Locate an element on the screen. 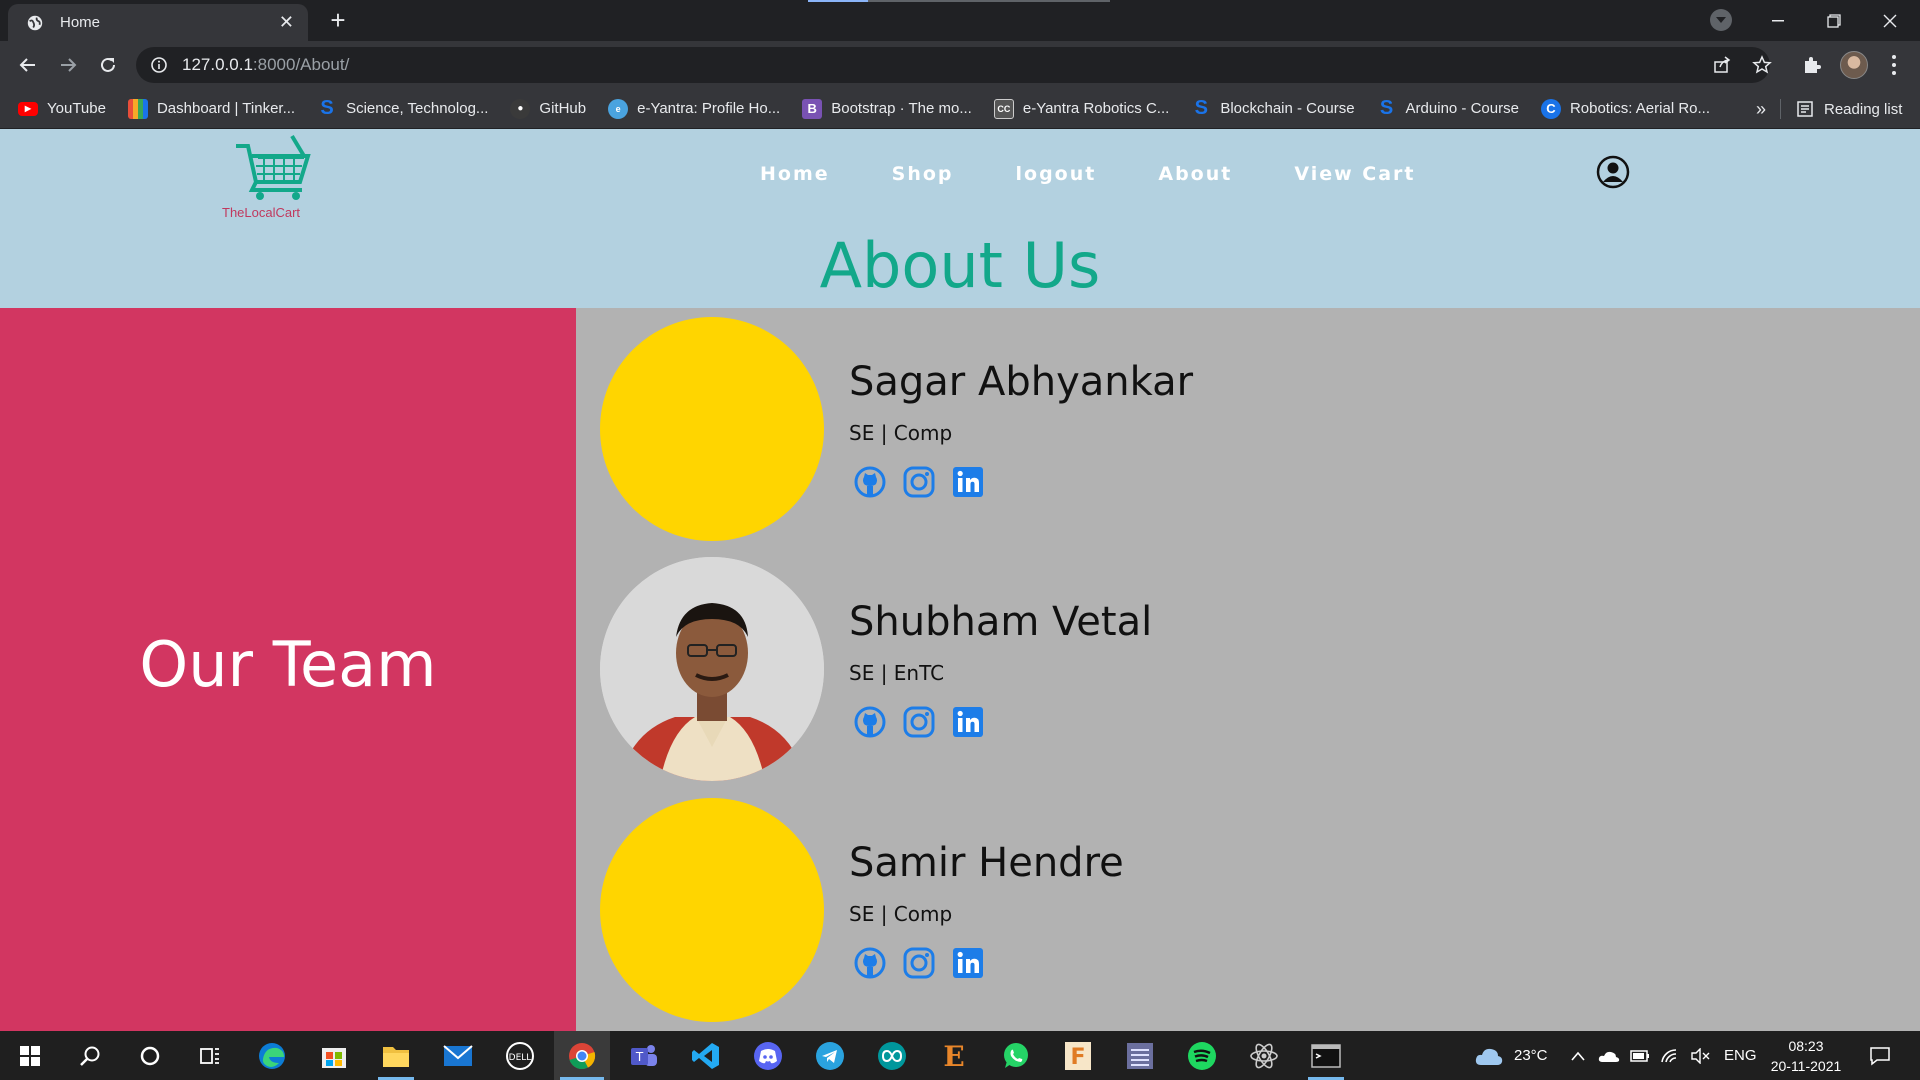 The width and height of the screenshot is (1920, 1080). address-bar: 127.0.0.1:8000/About/ is located at coordinates (953, 65).